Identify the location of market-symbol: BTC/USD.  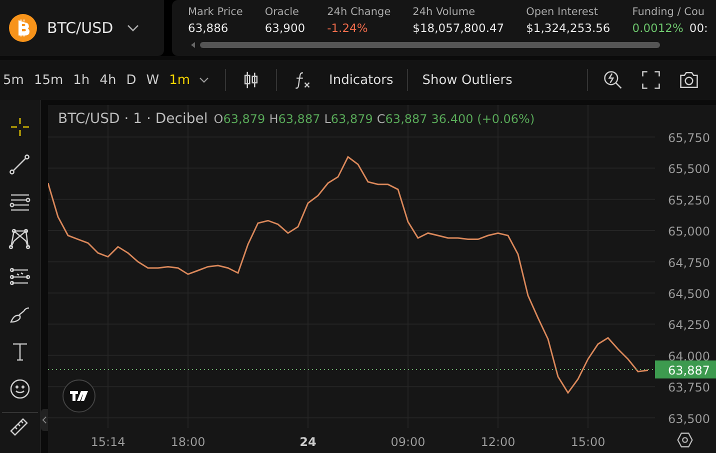
(80, 28).